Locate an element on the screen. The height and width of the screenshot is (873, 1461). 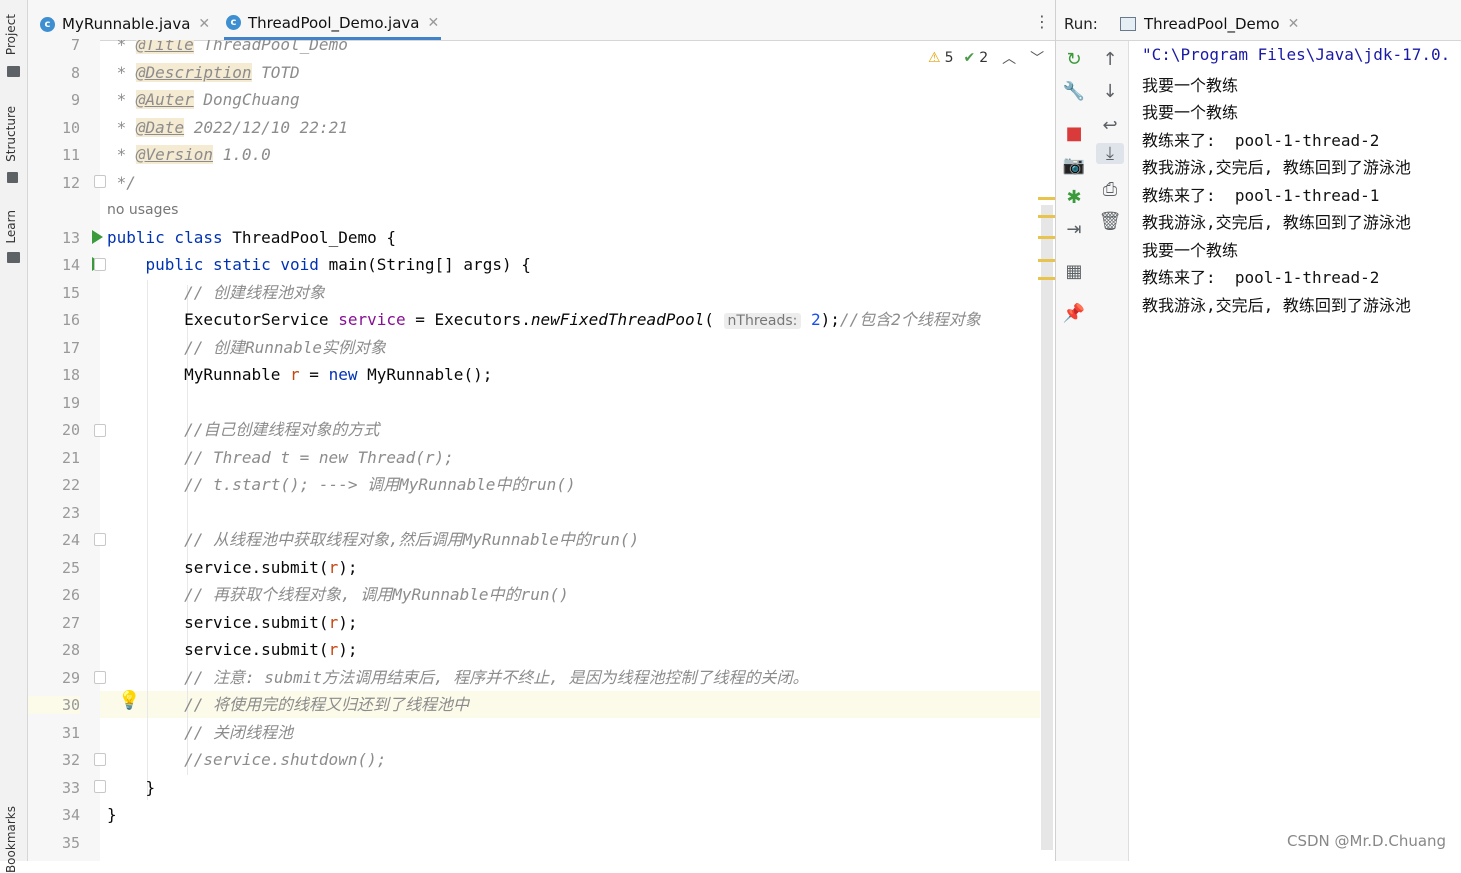
line-number: 34 is located at coordinates (70, 815).